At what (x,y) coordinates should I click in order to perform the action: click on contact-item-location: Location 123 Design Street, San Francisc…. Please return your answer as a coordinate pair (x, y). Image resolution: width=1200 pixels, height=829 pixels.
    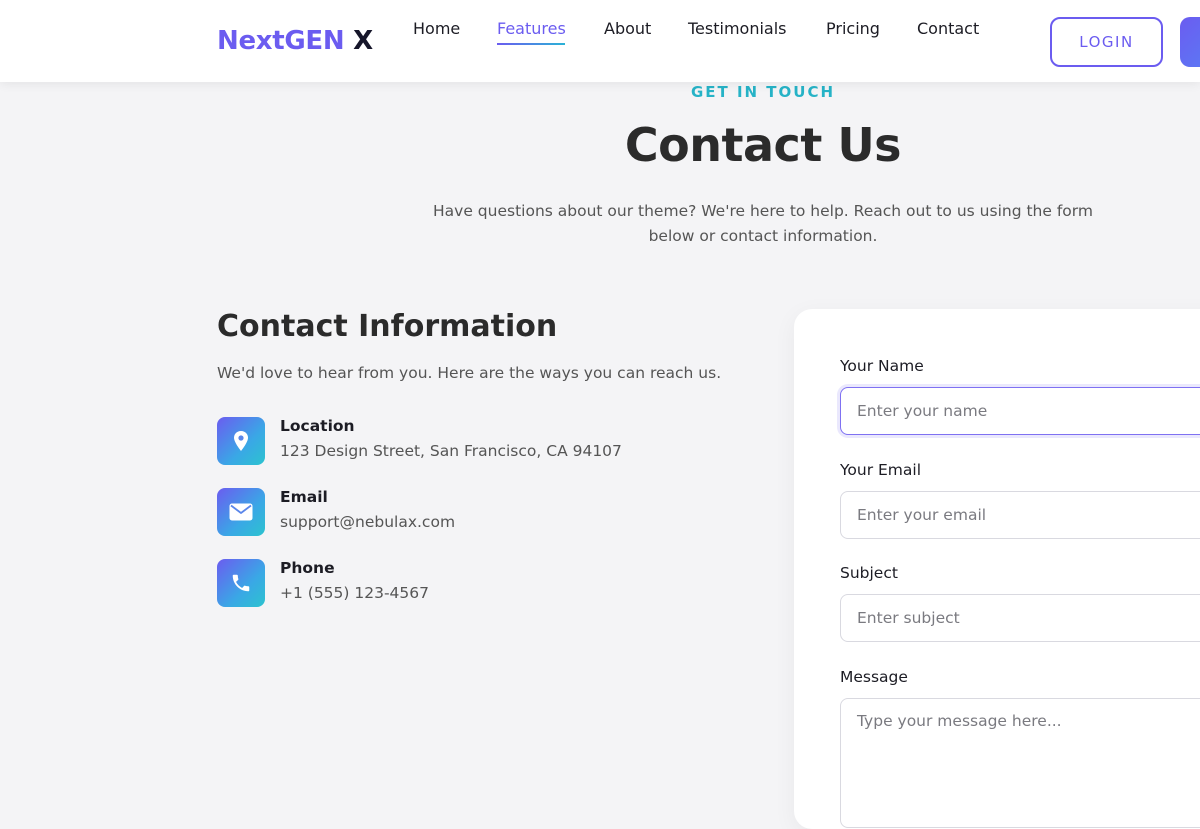
    Looking at the image, I should click on (477, 442).